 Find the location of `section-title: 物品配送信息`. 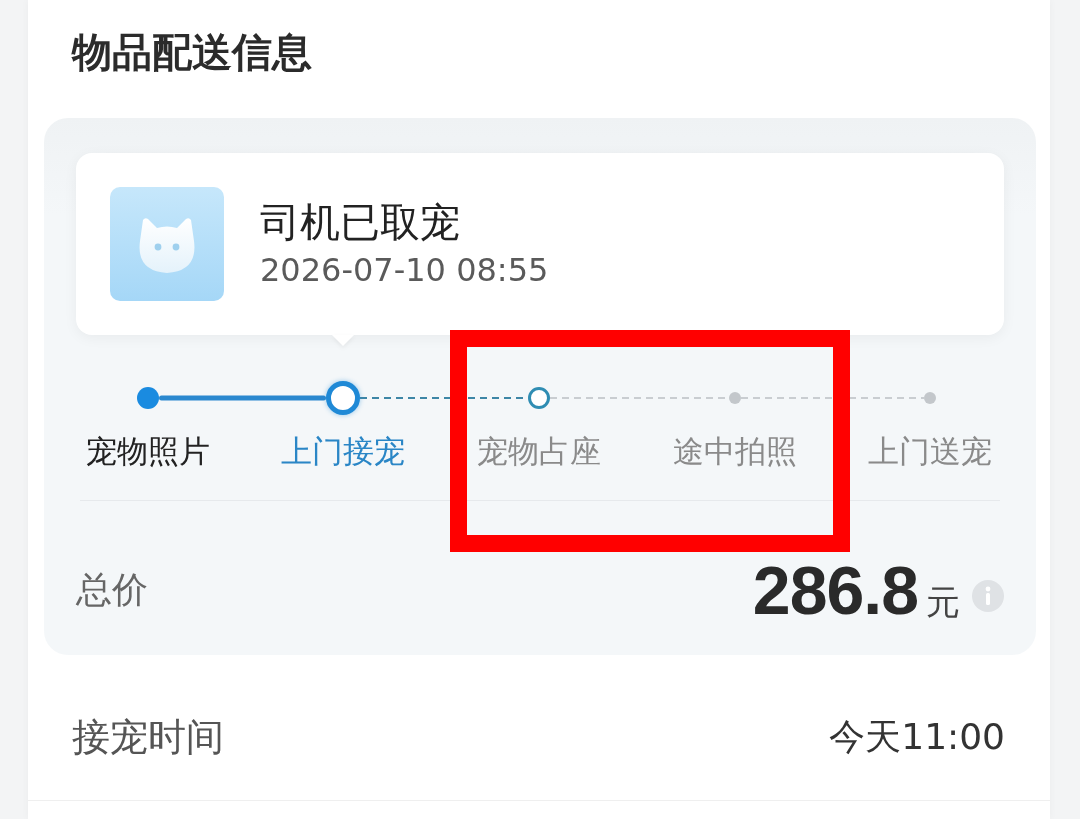

section-title: 物品配送信息 is located at coordinates (192, 52).